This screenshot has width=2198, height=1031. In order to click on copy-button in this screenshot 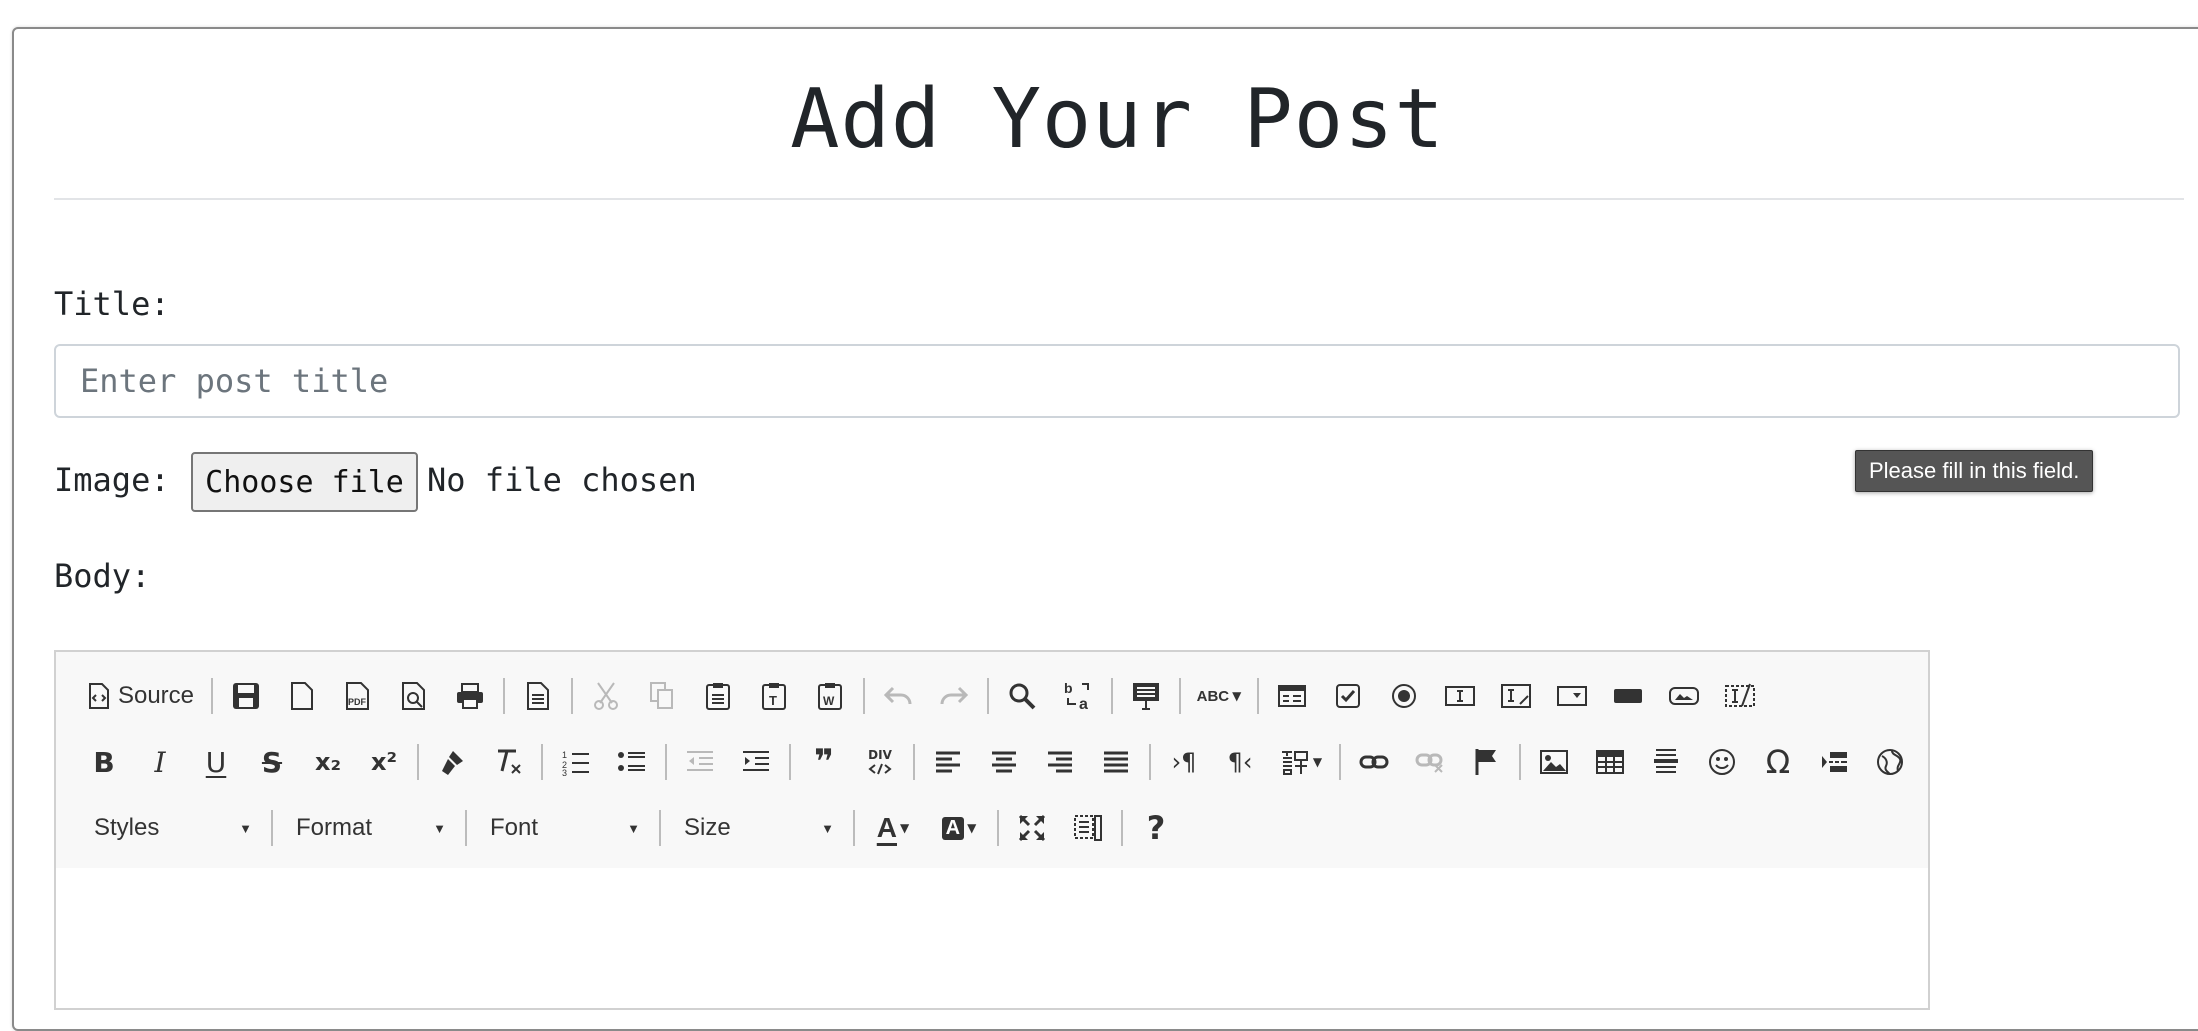, I will do `click(662, 696)`.